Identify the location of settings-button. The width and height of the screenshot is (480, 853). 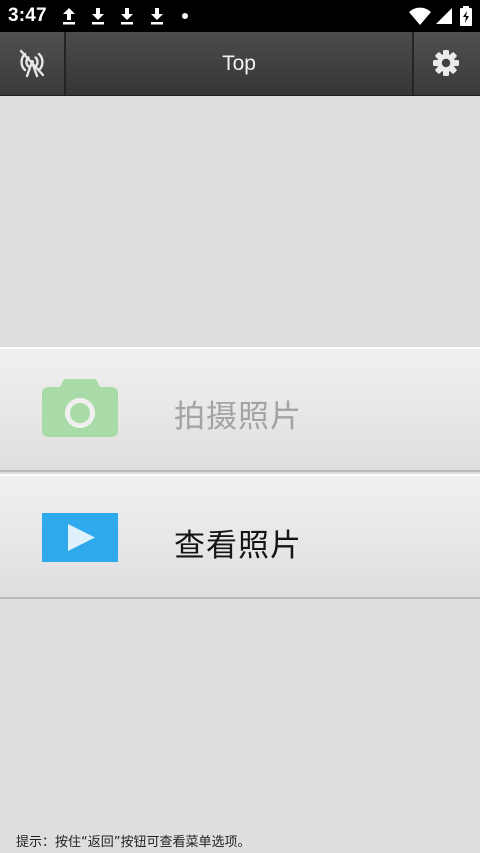
(446, 63).